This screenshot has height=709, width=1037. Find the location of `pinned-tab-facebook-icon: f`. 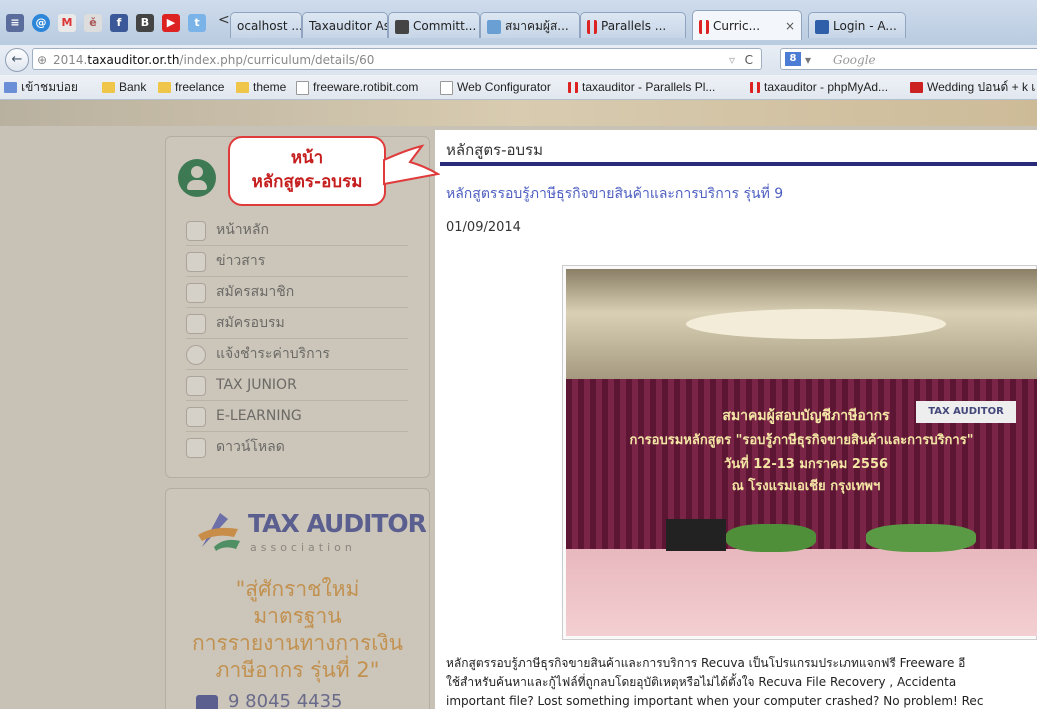

pinned-tab-facebook-icon: f is located at coordinates (119, 23).